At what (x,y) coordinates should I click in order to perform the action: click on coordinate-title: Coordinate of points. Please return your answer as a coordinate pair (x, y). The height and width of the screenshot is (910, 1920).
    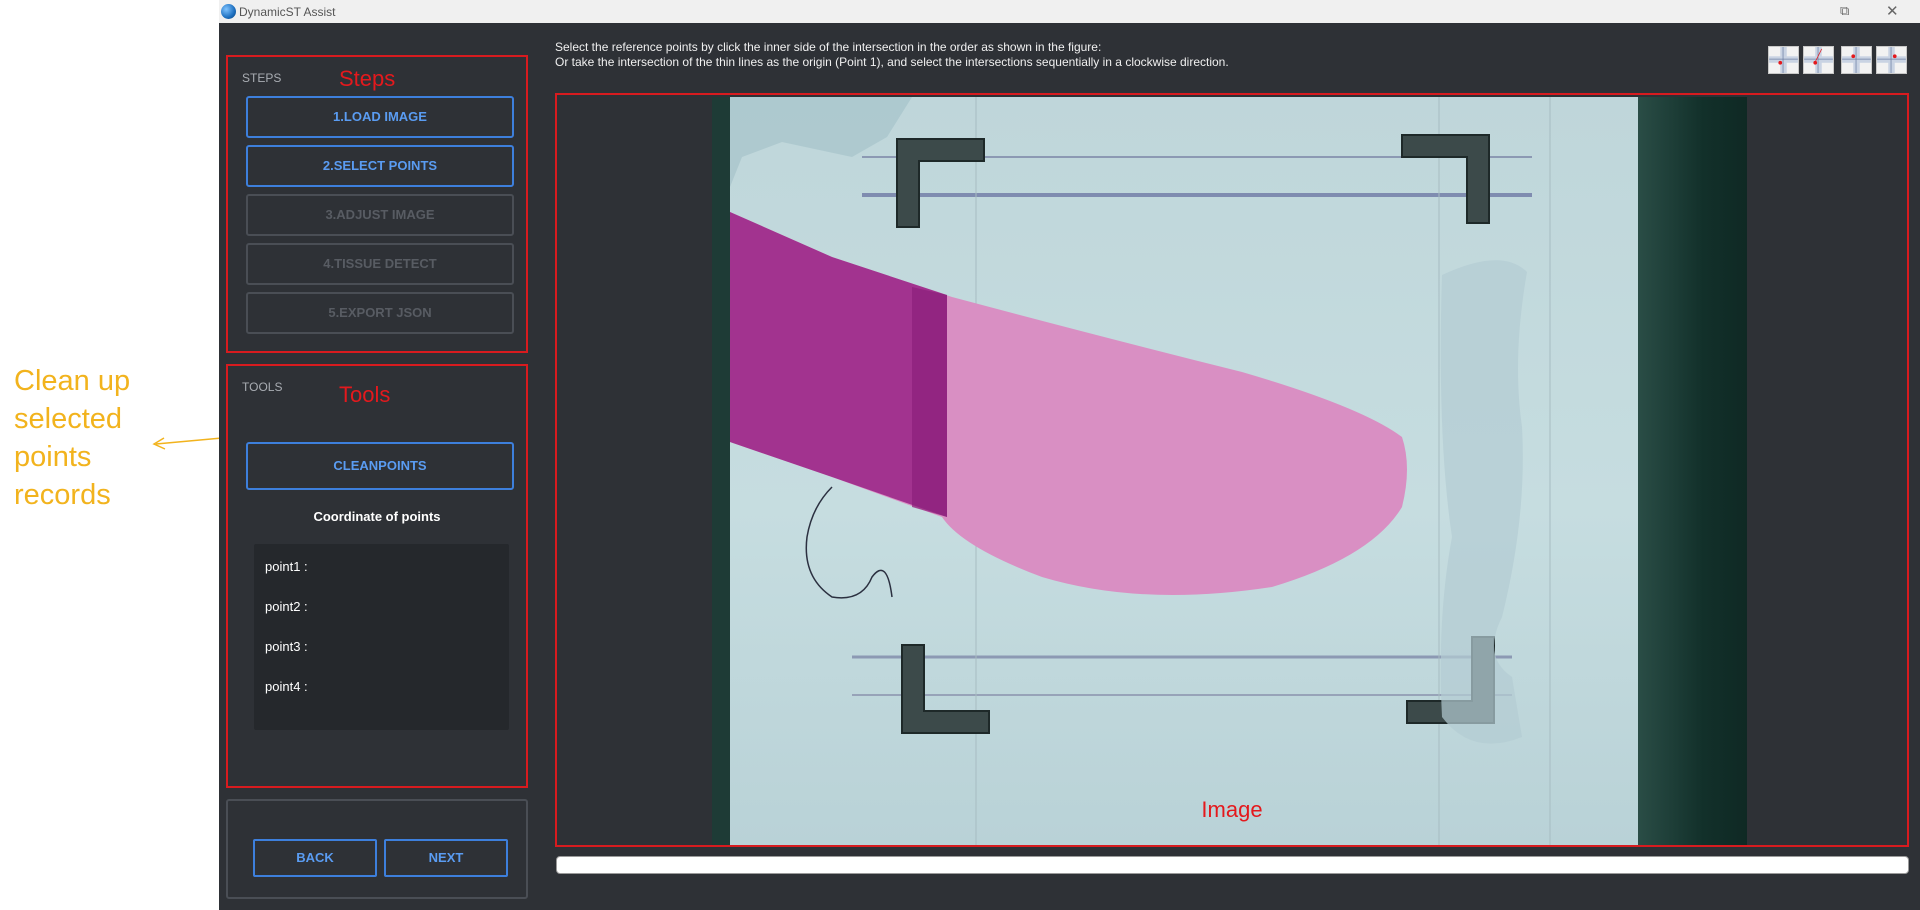
    Looking at the image, I should click on (377, 516).